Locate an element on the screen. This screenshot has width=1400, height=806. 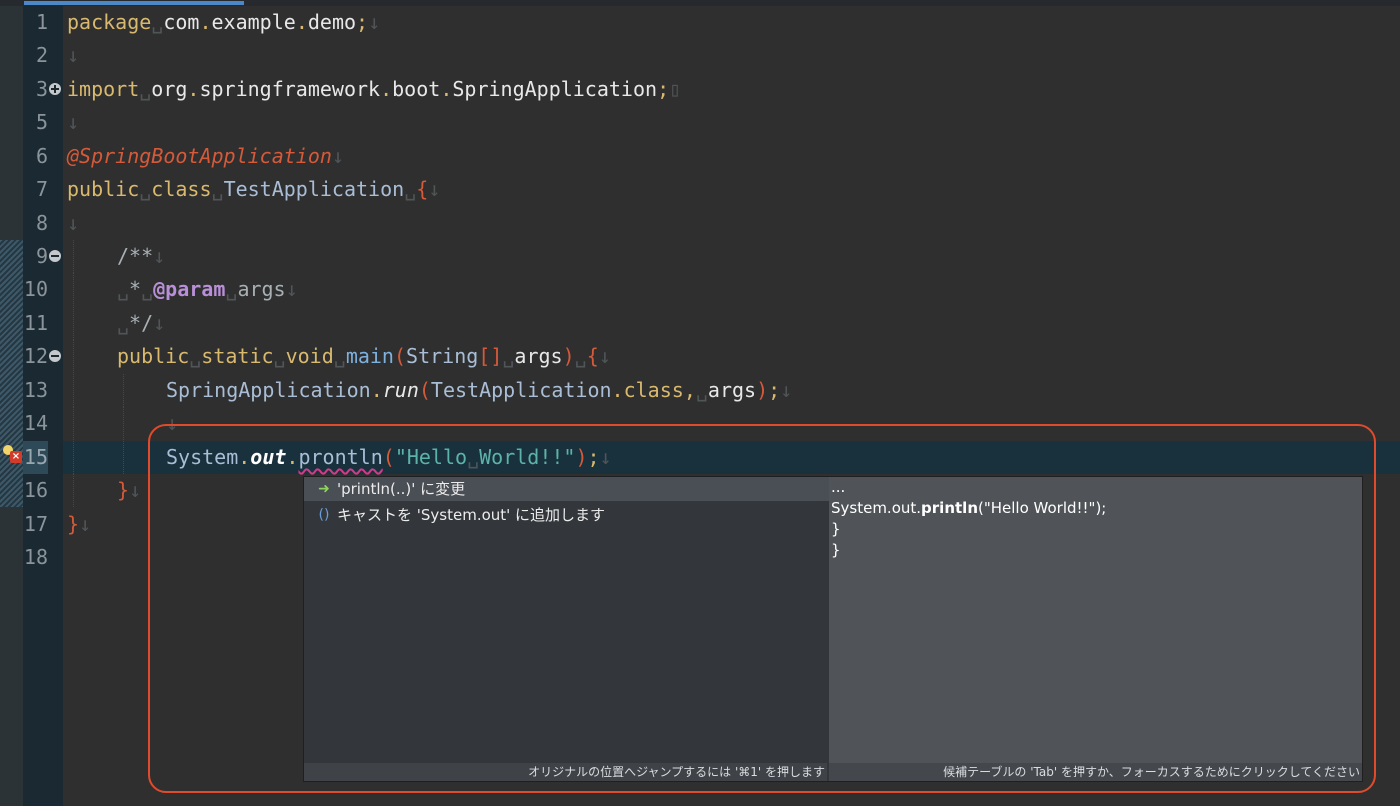
line-number: 12 is located at coordinates (35, 356).